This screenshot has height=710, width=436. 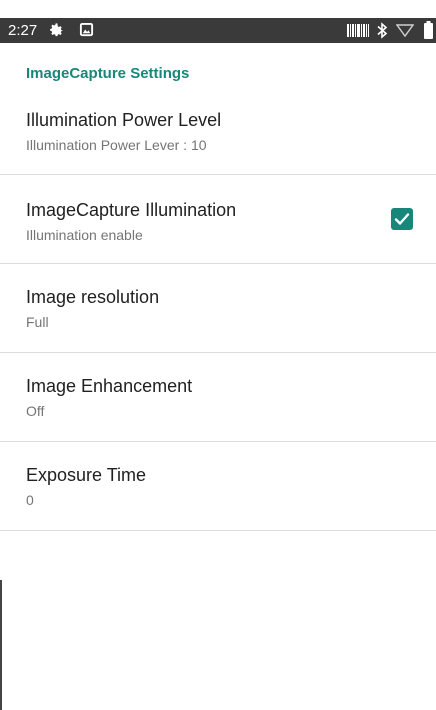 What do you see at coordinates (109, 386) in the screenshot?
I see `pref-title: Image Enhancement` at bounding box center [109, 386].